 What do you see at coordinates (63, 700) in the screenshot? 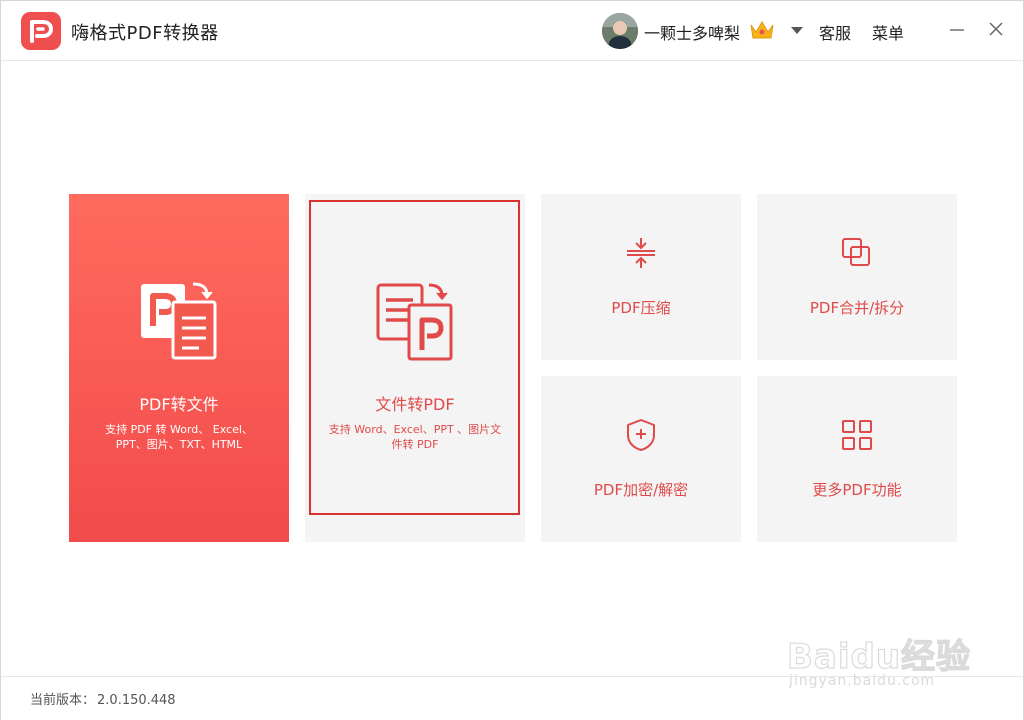
I see `version-label: 当前版本：` at bounding box center [63, 700].